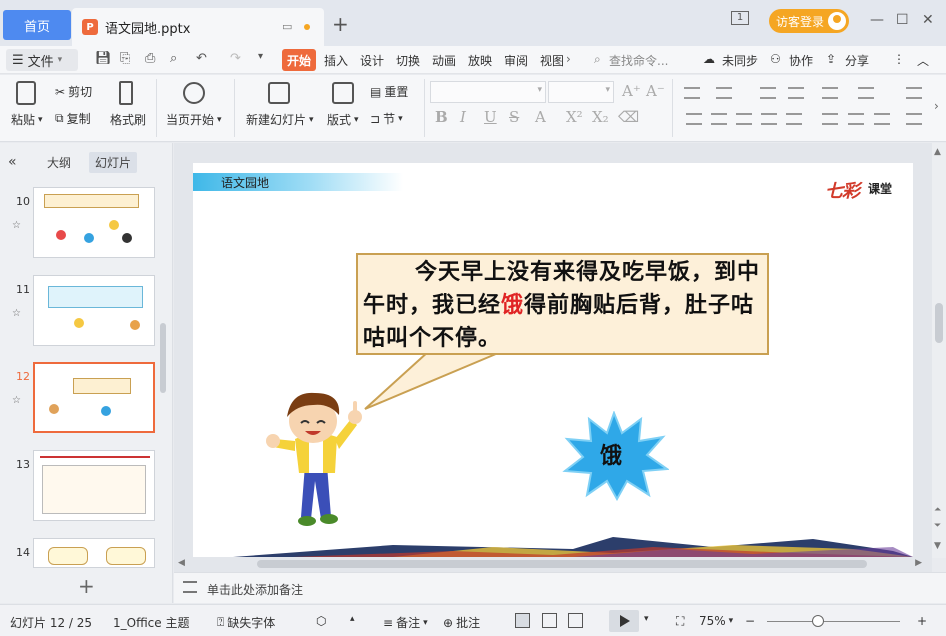  I want to click on redo-icon: ↷, so click(235, 58).